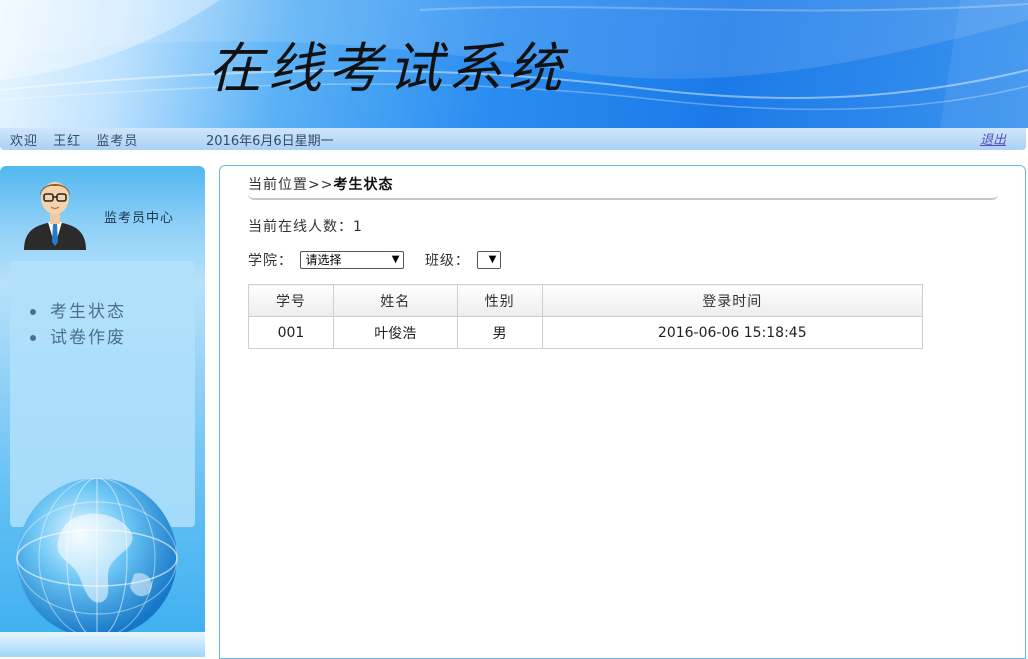 Image resolution: width=1028 pixels, height=659 pixels. I want to click on column-header-gender: 性别, so click(499, 300).